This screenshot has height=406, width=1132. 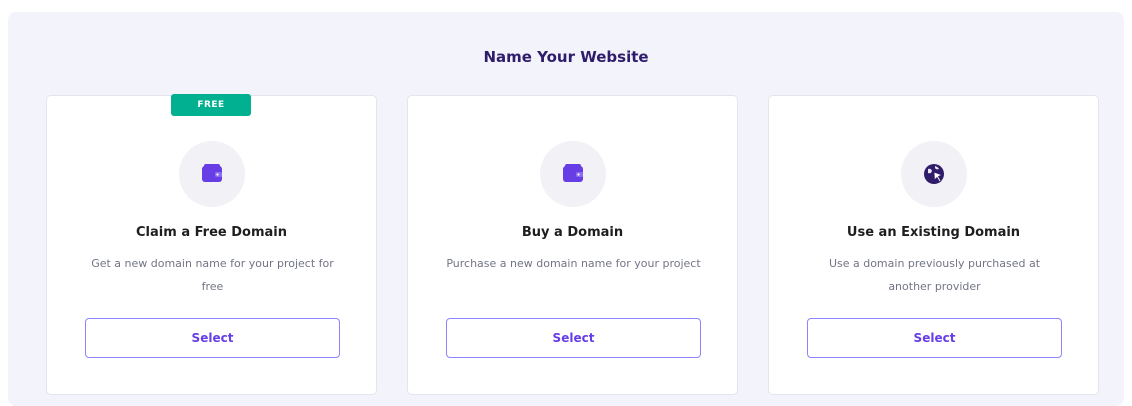 What do you see at coordinates (934, 338) in the screenshot?
I see `select-use-existing-domain-button: Select` at bounding box center [934, 338].